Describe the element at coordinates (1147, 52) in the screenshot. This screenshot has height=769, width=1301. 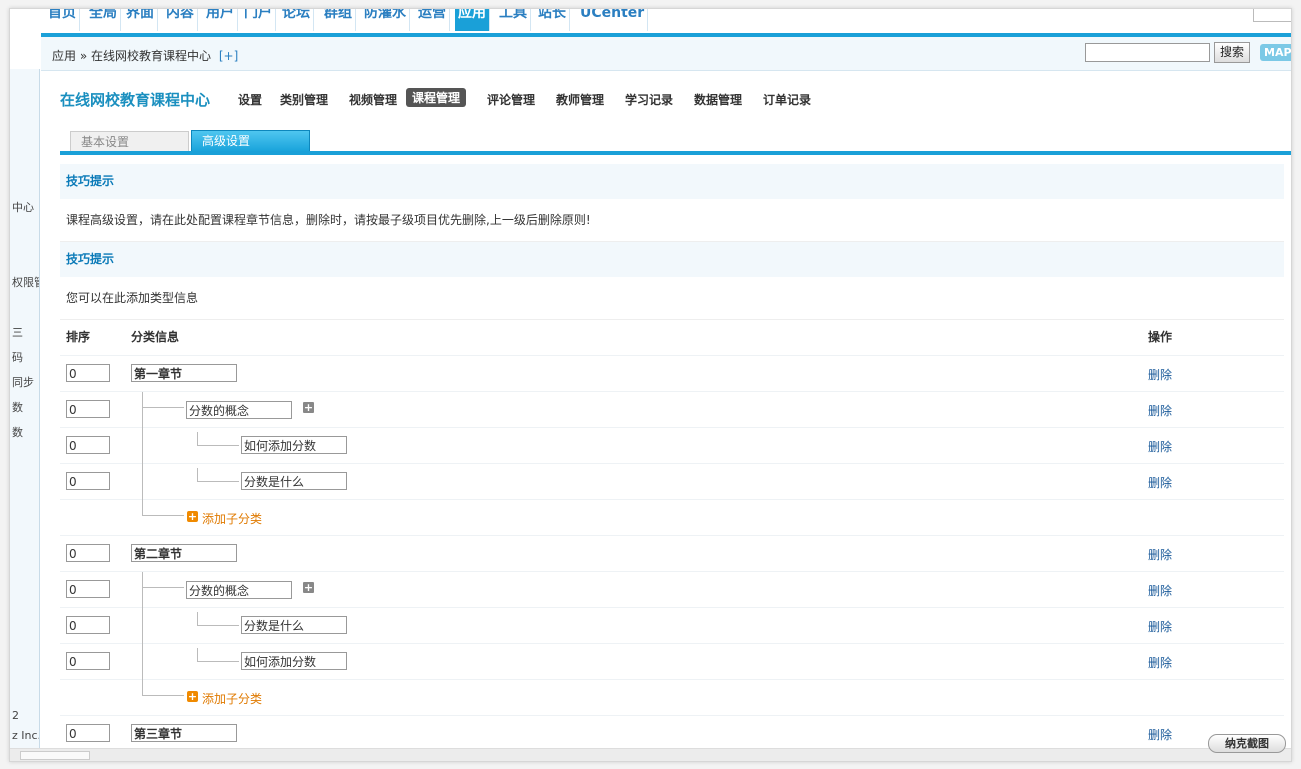
I see `search-input` at that location.